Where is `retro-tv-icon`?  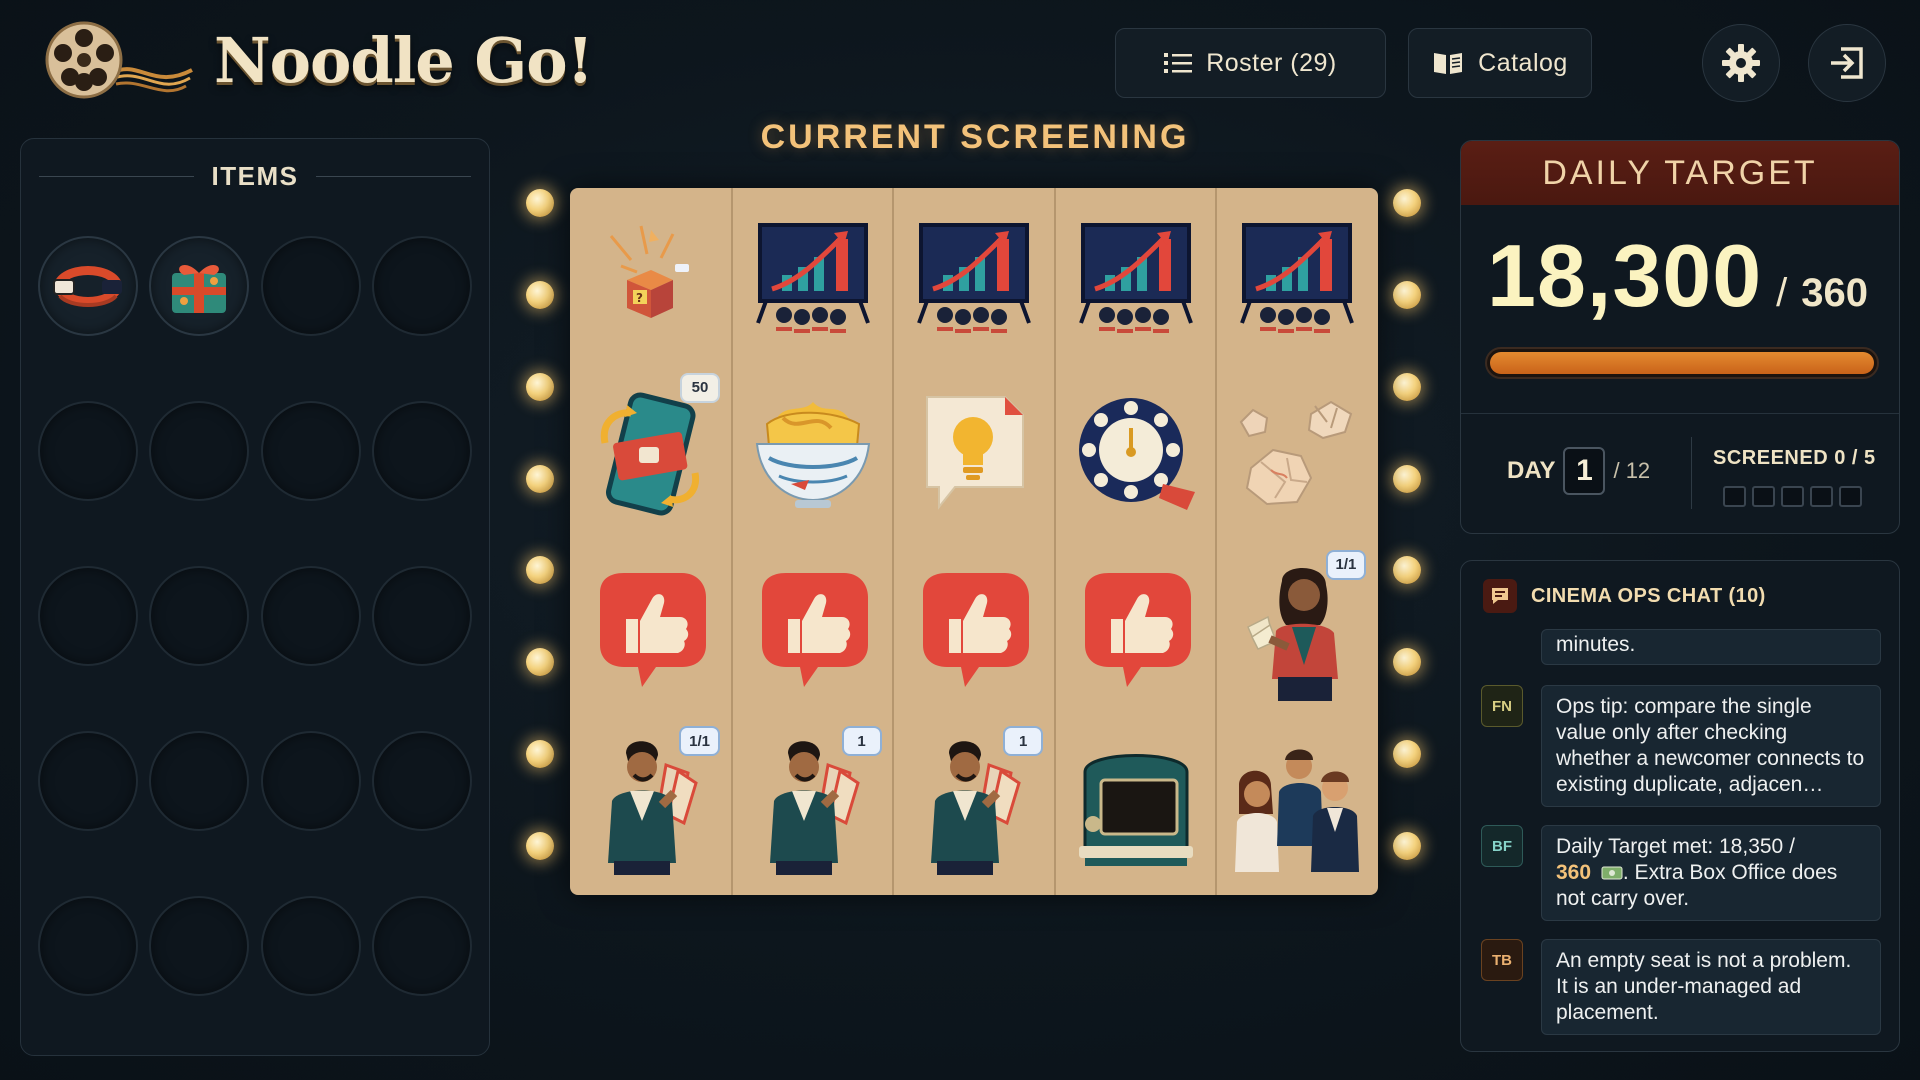
retro-tv-icon is located at coordinates (1136, 806).